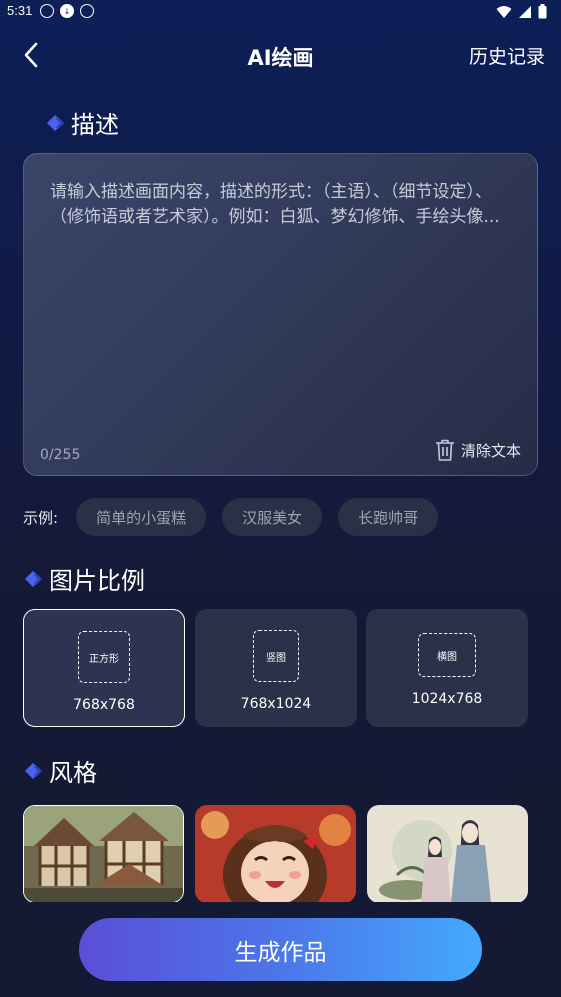 The height and width of the screenshot is (997, 561). Describe the element at coordinates (447, 699) in the screenshot. I see `ratio-size: 1024x768` at that location.